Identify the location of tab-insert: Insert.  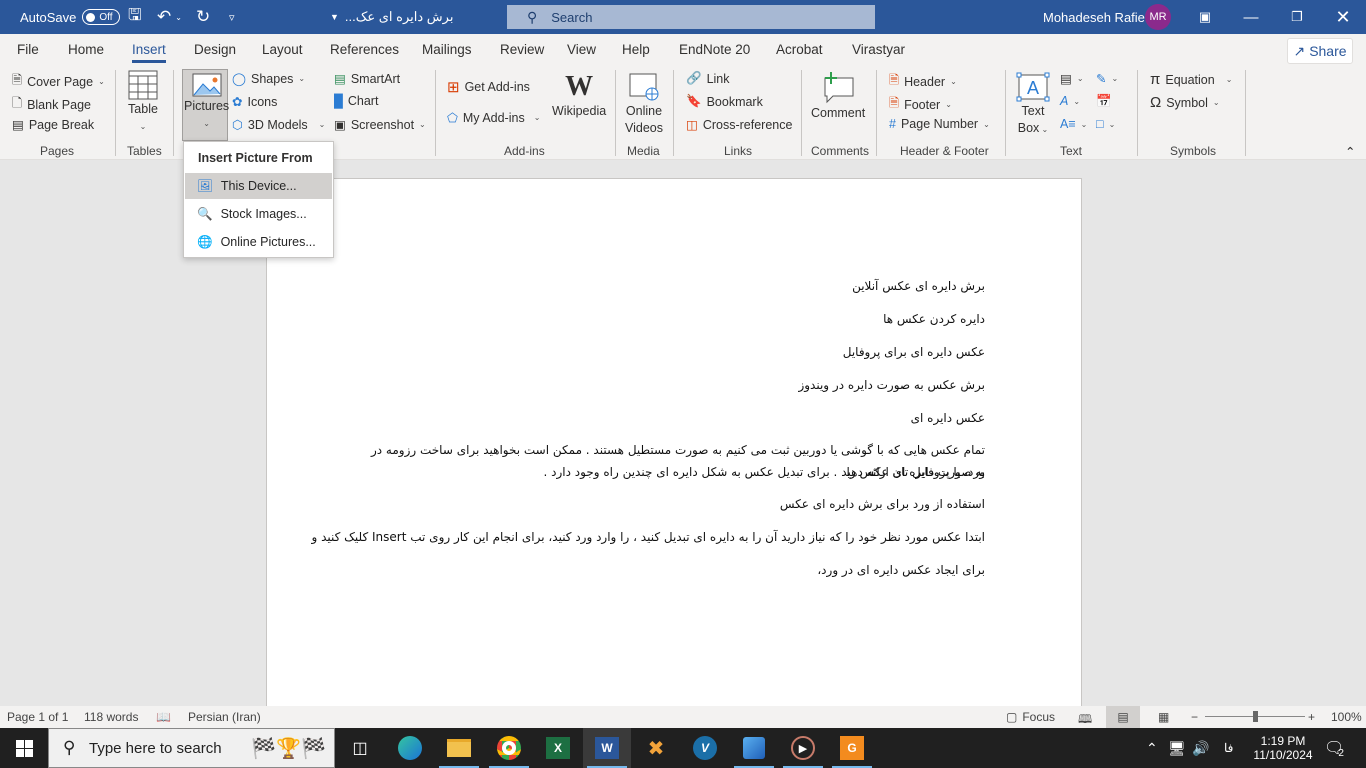
(149, 52).